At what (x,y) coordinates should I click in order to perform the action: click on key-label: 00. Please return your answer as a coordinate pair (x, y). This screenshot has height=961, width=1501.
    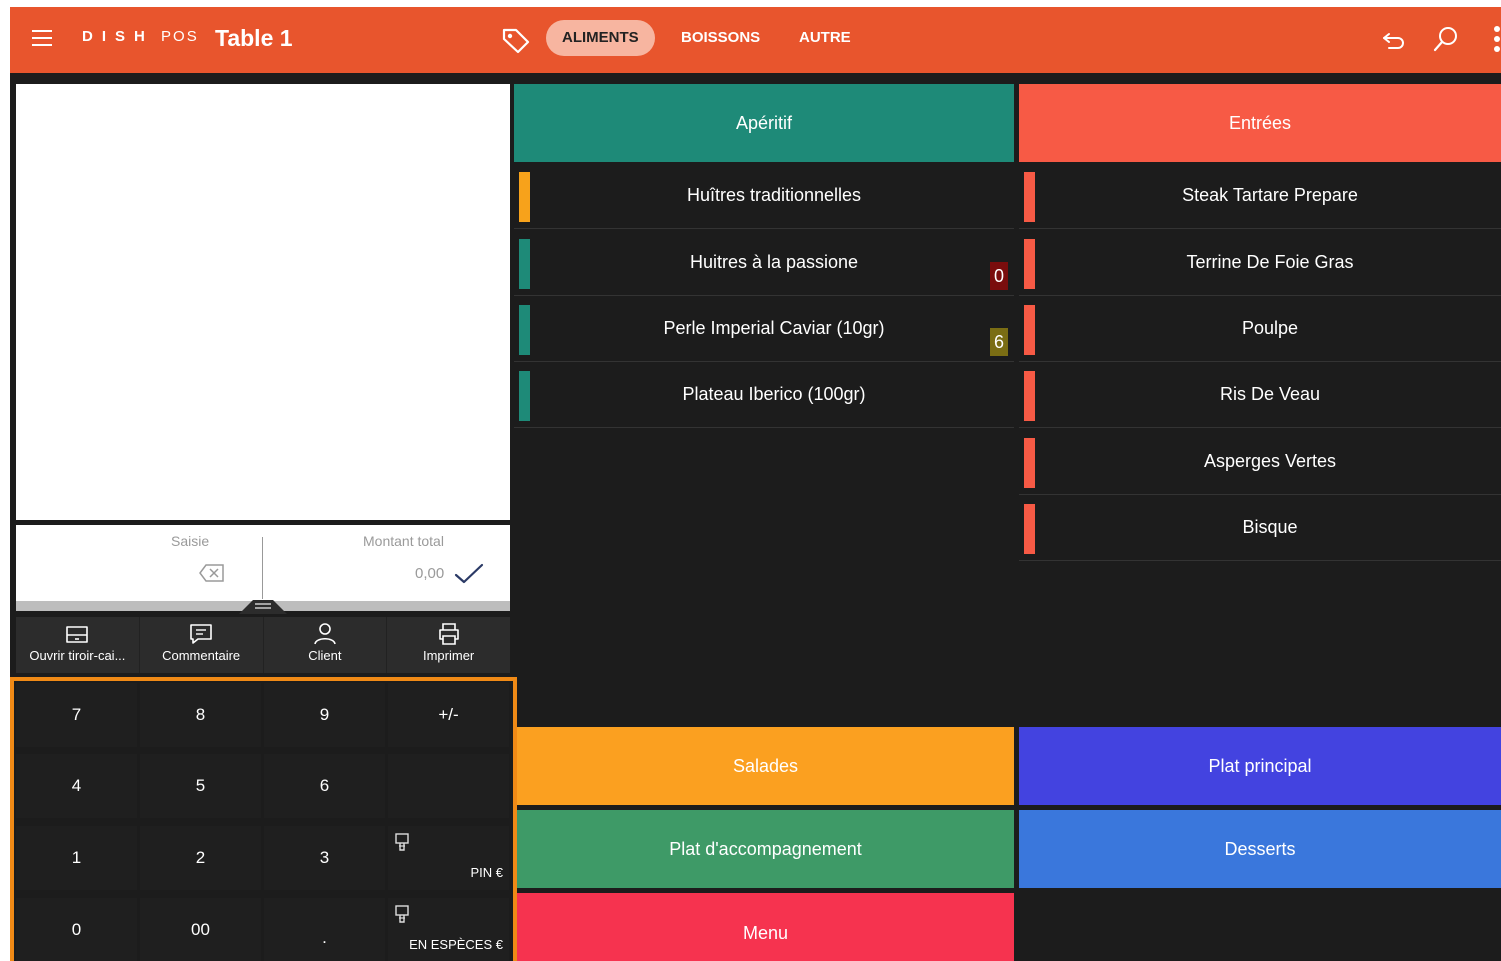
    Looking at the image, I should click on (200, 929).